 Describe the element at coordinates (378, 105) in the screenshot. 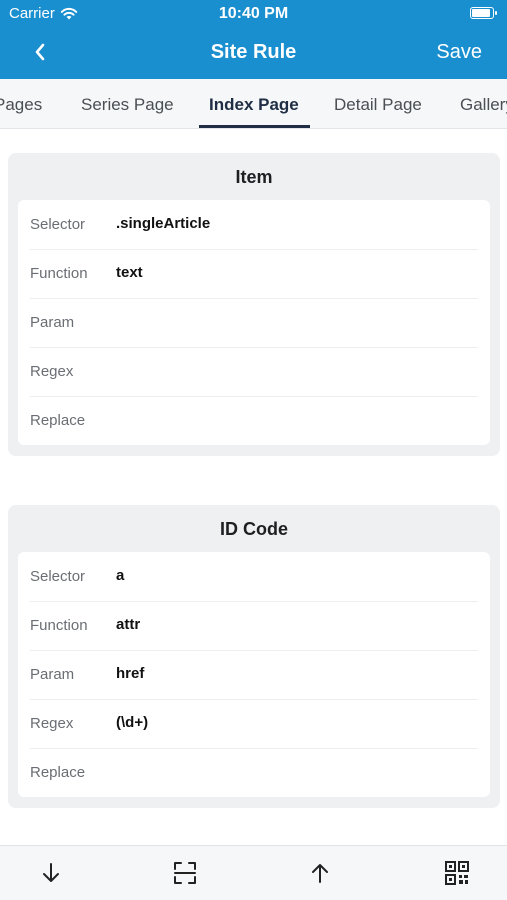

I see `tab-detail-page: Detail Page` at that location.